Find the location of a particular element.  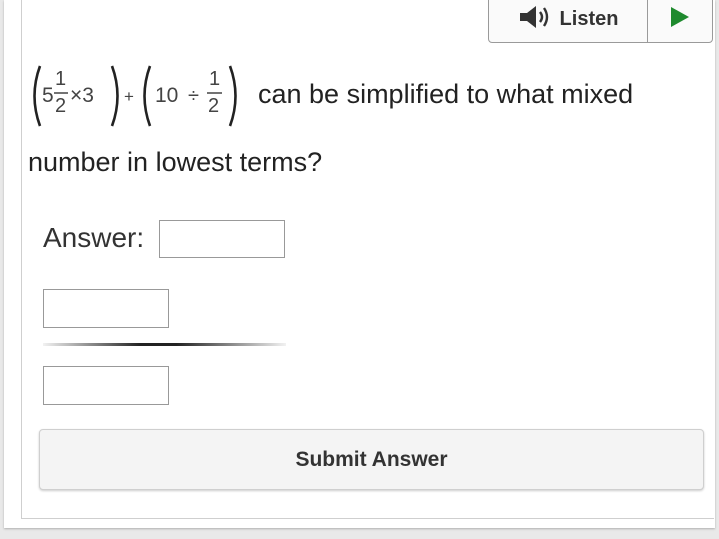

play-icon is located at coordinates (680, 19).